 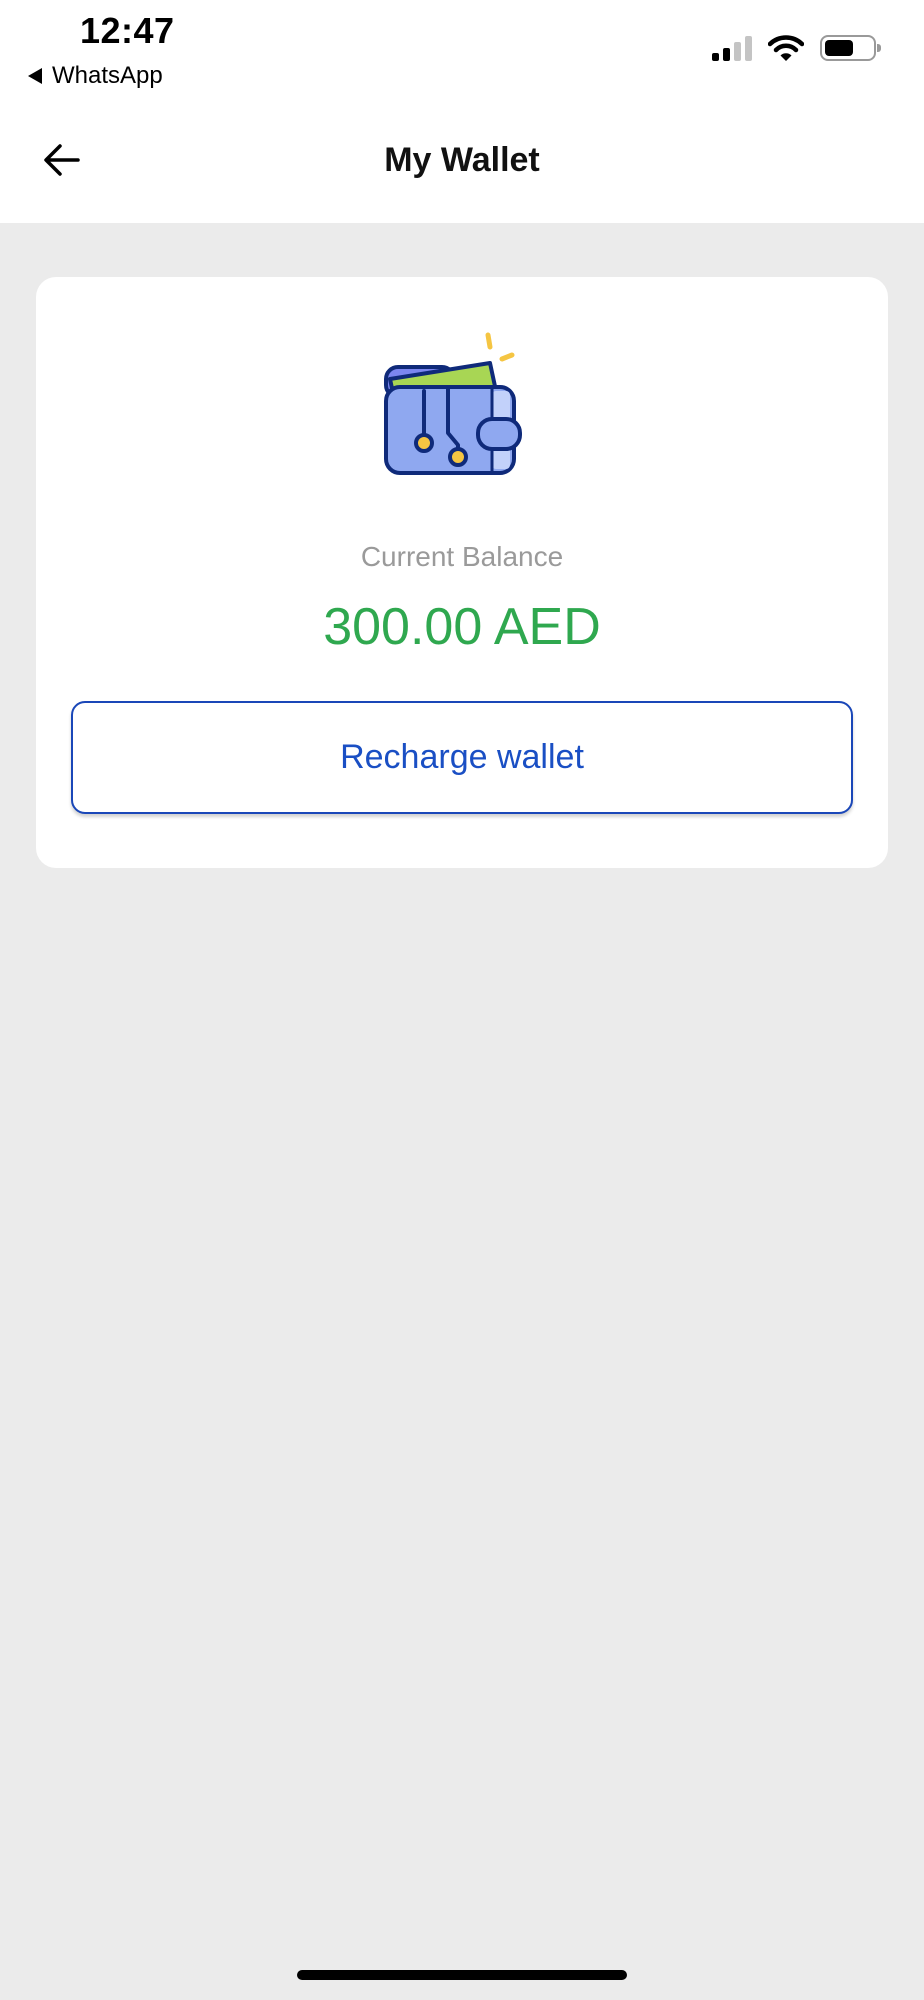 I want to click on back-triangle-icon, so click(x=35, y=76).